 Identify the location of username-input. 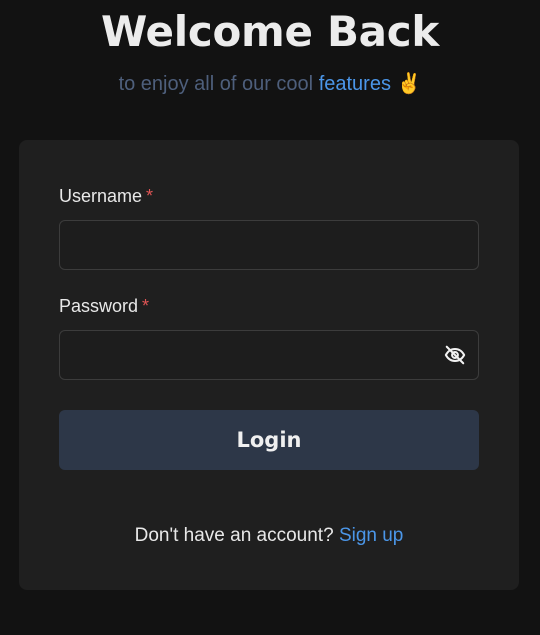
(269, 245).